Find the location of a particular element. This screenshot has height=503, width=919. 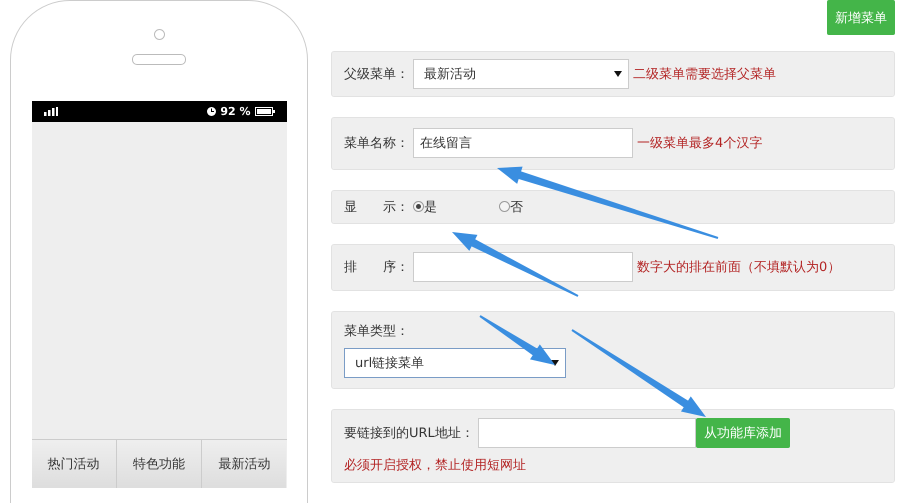

parent-menu-select: 最新活动 is located at coordinates (521, 73).